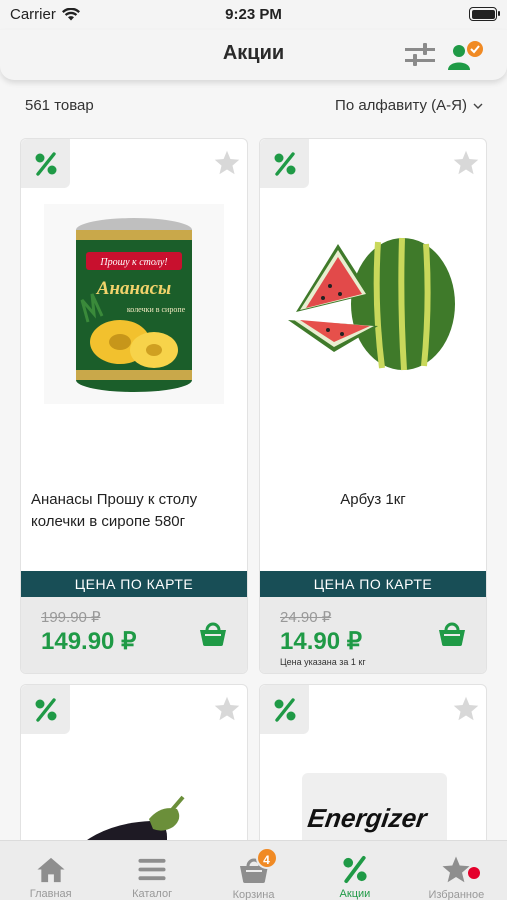 The image size is (507, 900). Describe the element at coordinates (253, 106) in the screenshot. I see `listing-toolbar: 561 товар По алфавиту (А-Я)` at that location.